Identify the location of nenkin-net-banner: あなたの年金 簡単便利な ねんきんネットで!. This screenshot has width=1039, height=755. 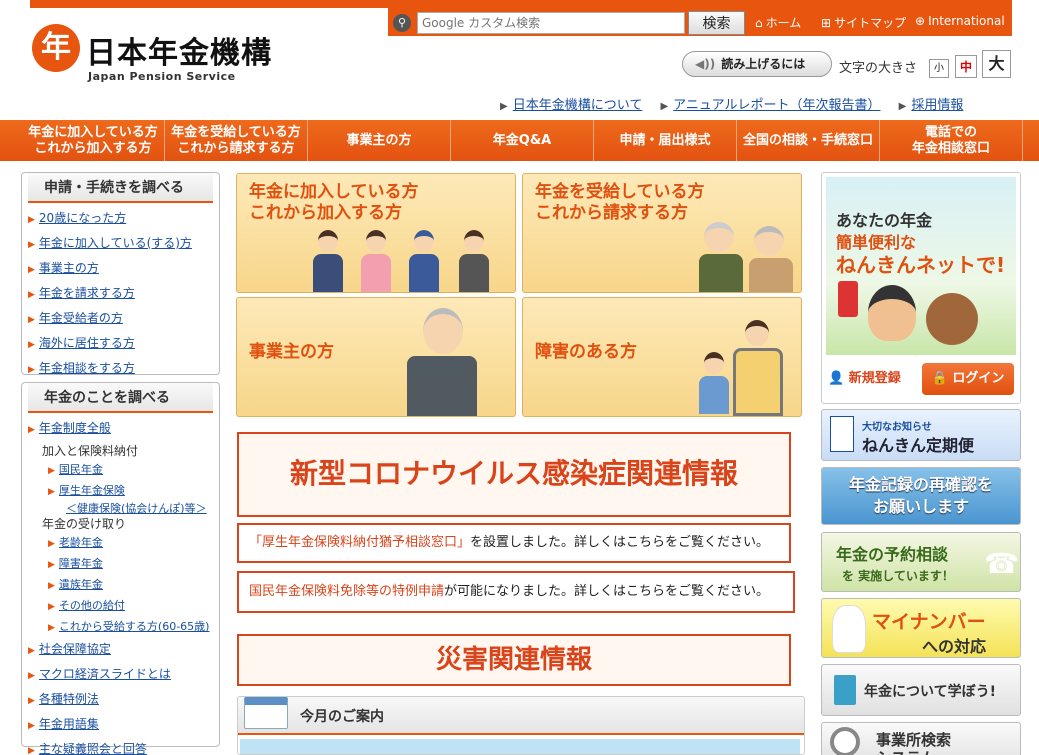
(921, 266).